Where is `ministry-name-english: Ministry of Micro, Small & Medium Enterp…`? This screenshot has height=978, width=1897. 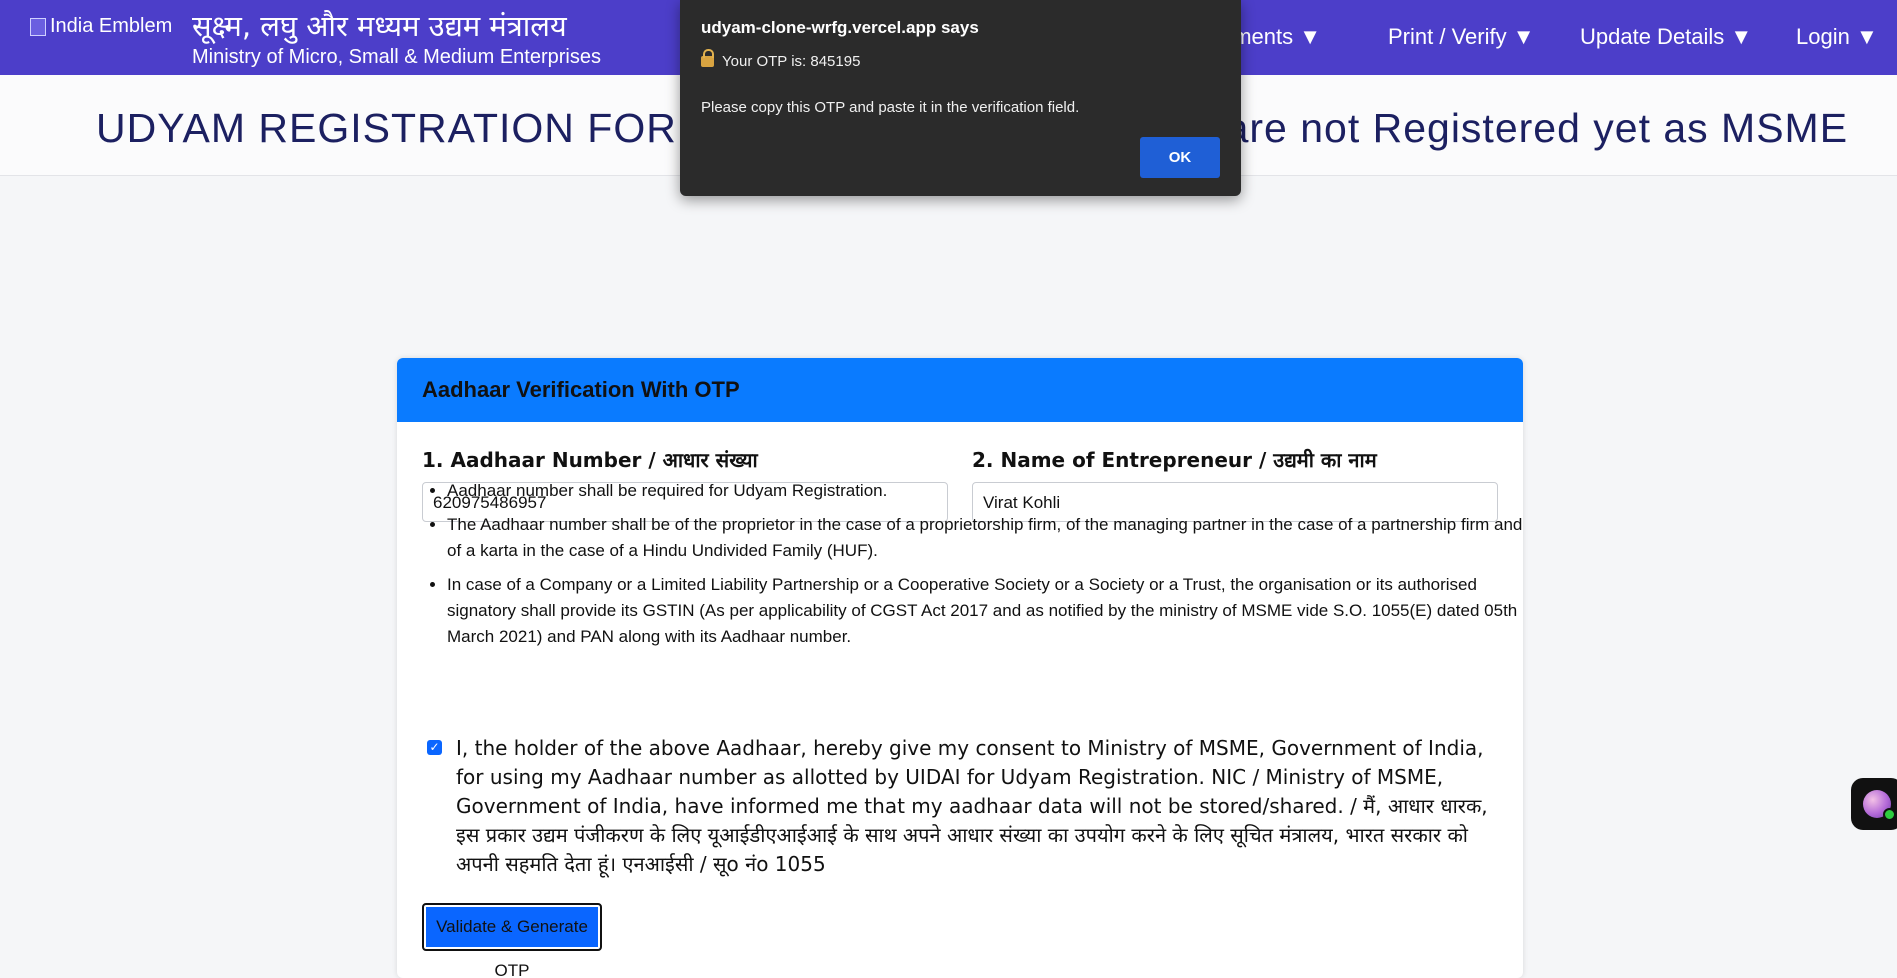
ministry-name-english: Ministry of Micro, Small & Medium Enterp… is located at coordinates (396, 57).